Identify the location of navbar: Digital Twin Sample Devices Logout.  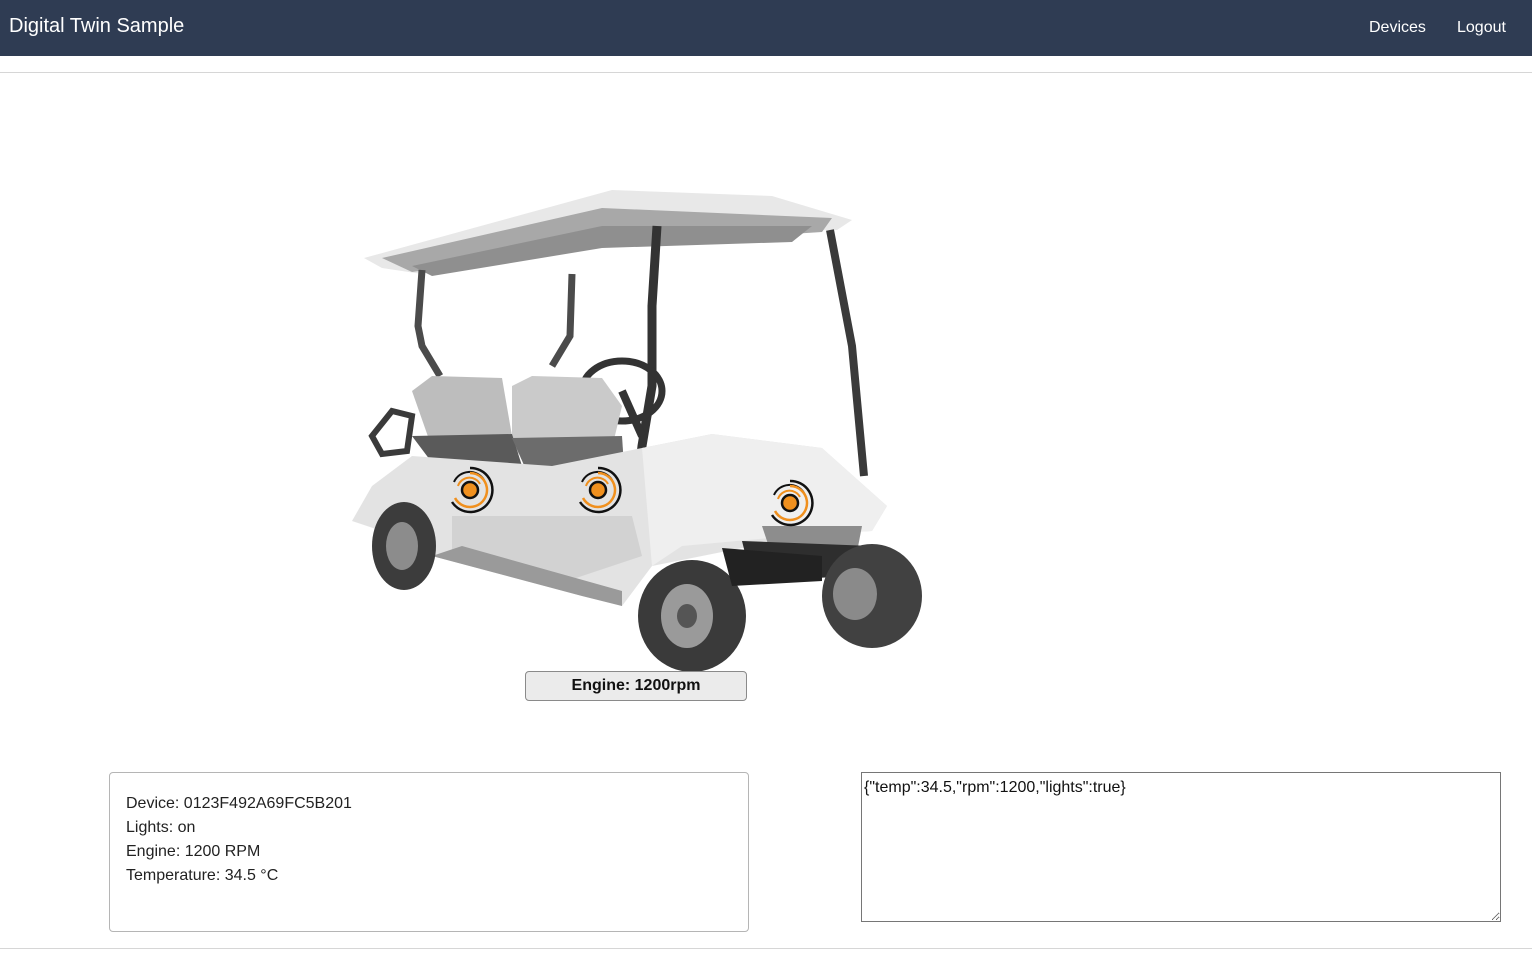
(766, 28).